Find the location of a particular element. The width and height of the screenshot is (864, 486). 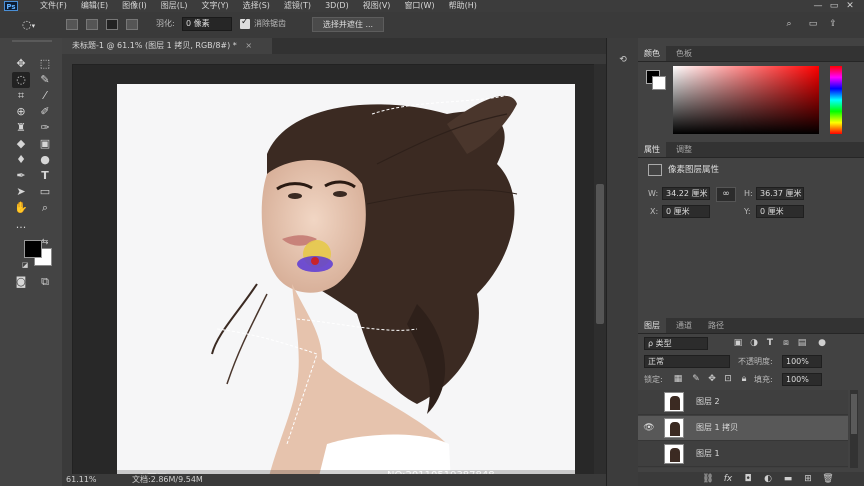

tab-swatches: 色板 is located at coordinates (684, 53).